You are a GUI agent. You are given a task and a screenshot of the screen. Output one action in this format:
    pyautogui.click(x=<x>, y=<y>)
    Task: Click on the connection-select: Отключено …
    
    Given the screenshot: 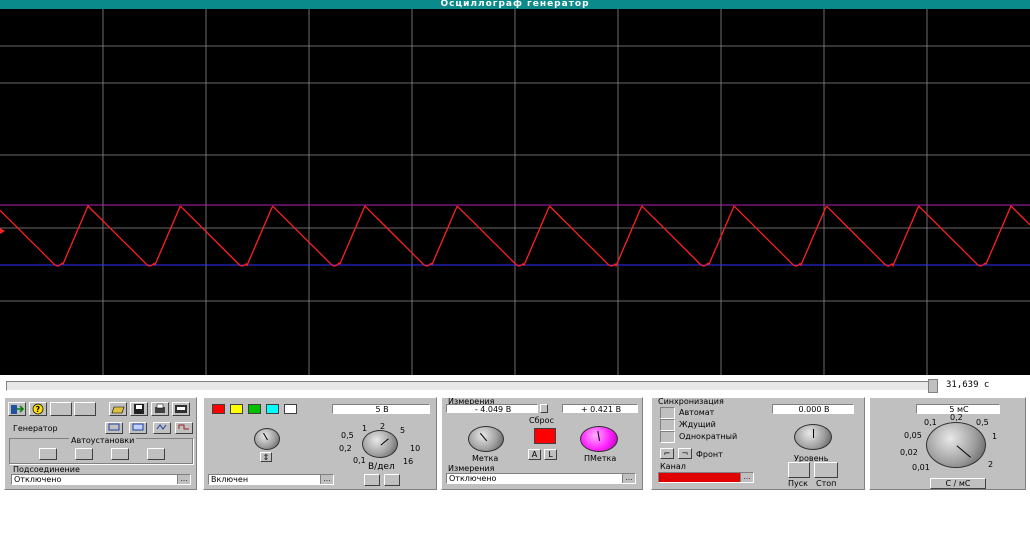 What is the action you would take?
    pyautogui.click(x=101, y=479)
    